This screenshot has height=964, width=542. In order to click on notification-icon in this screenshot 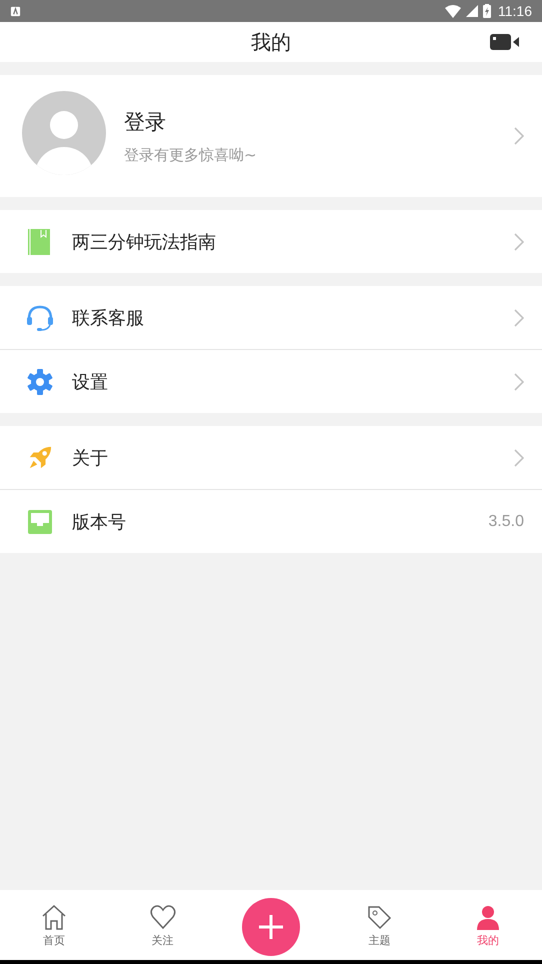, I will do `click(15, 11)`.